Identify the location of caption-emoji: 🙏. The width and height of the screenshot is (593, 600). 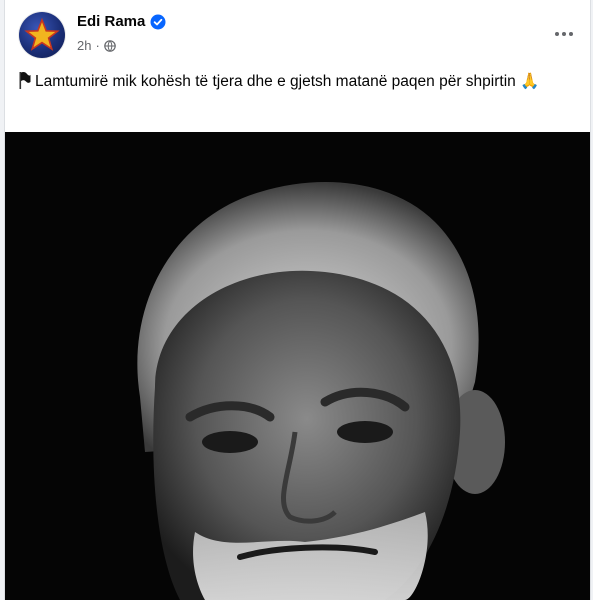
(530, 81).